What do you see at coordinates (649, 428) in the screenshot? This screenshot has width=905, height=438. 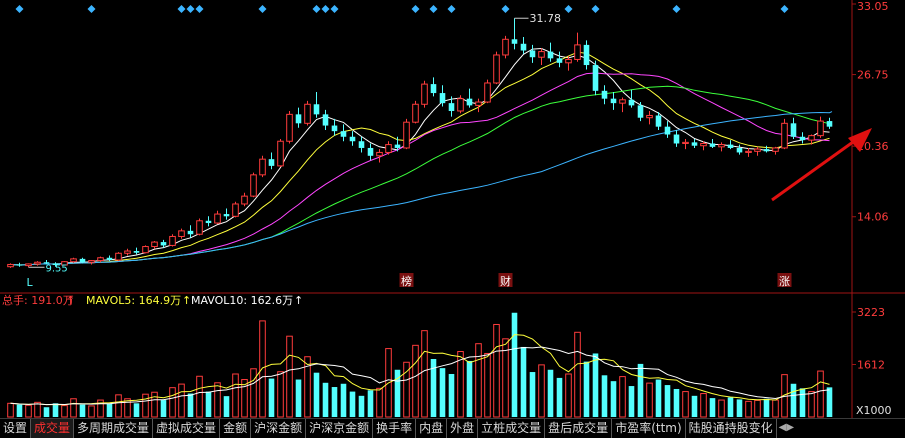 I see `tab-12: 市盈率(ttm)` at bounding box center [649, 428].